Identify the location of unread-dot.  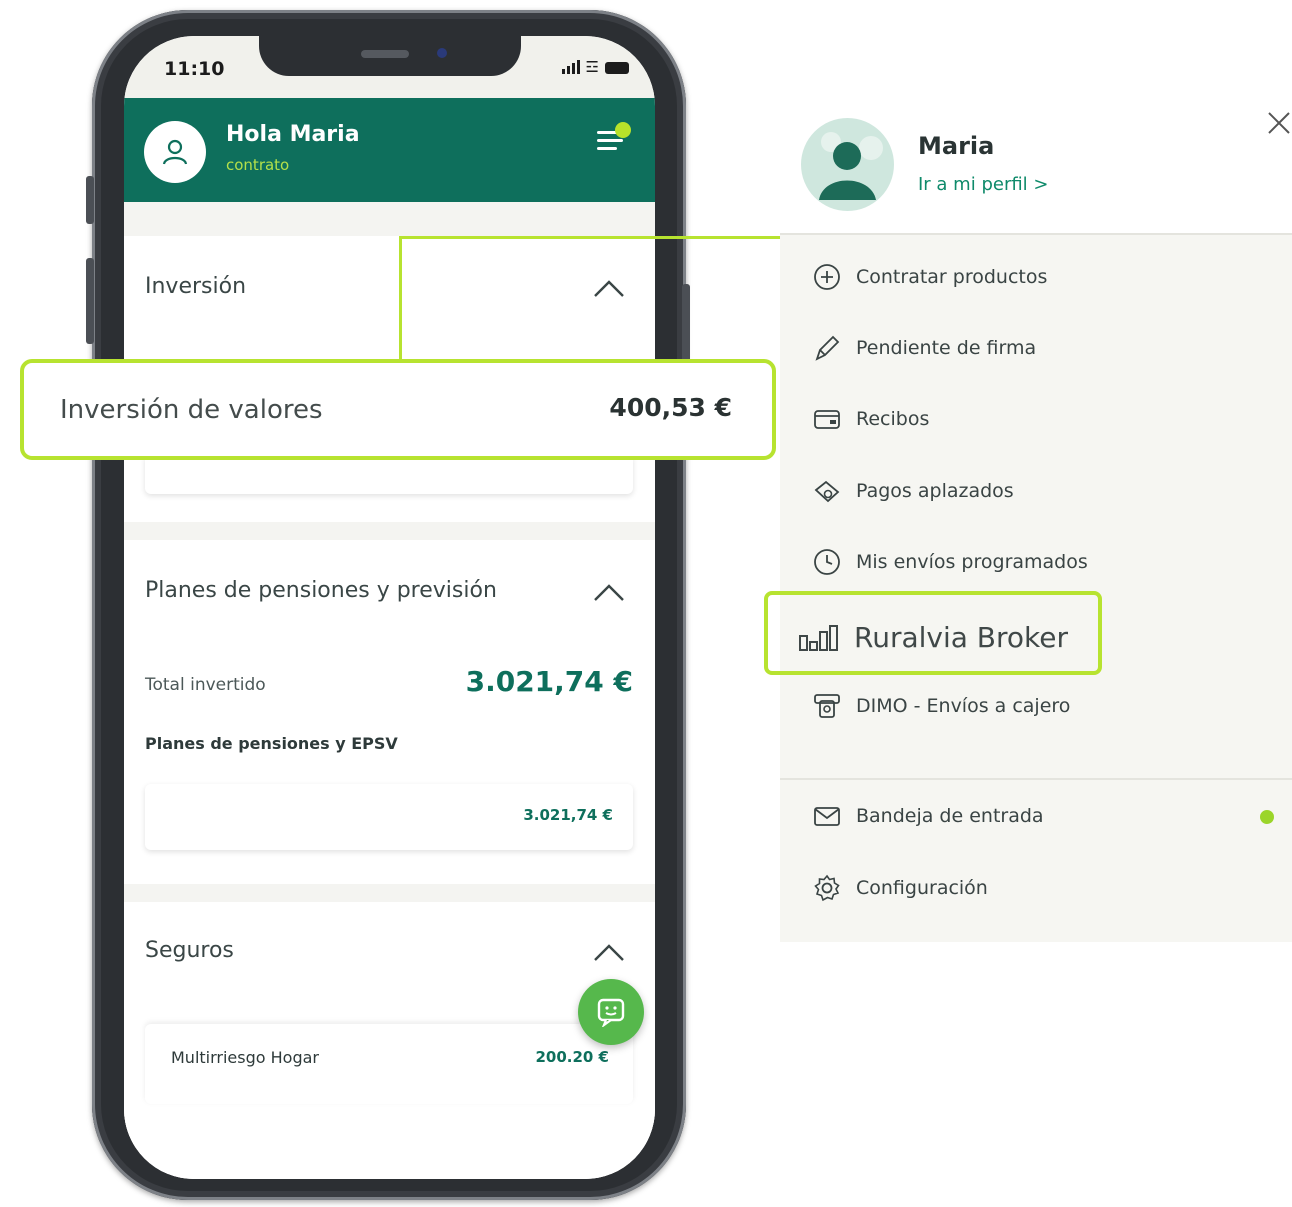
(1267, 817).